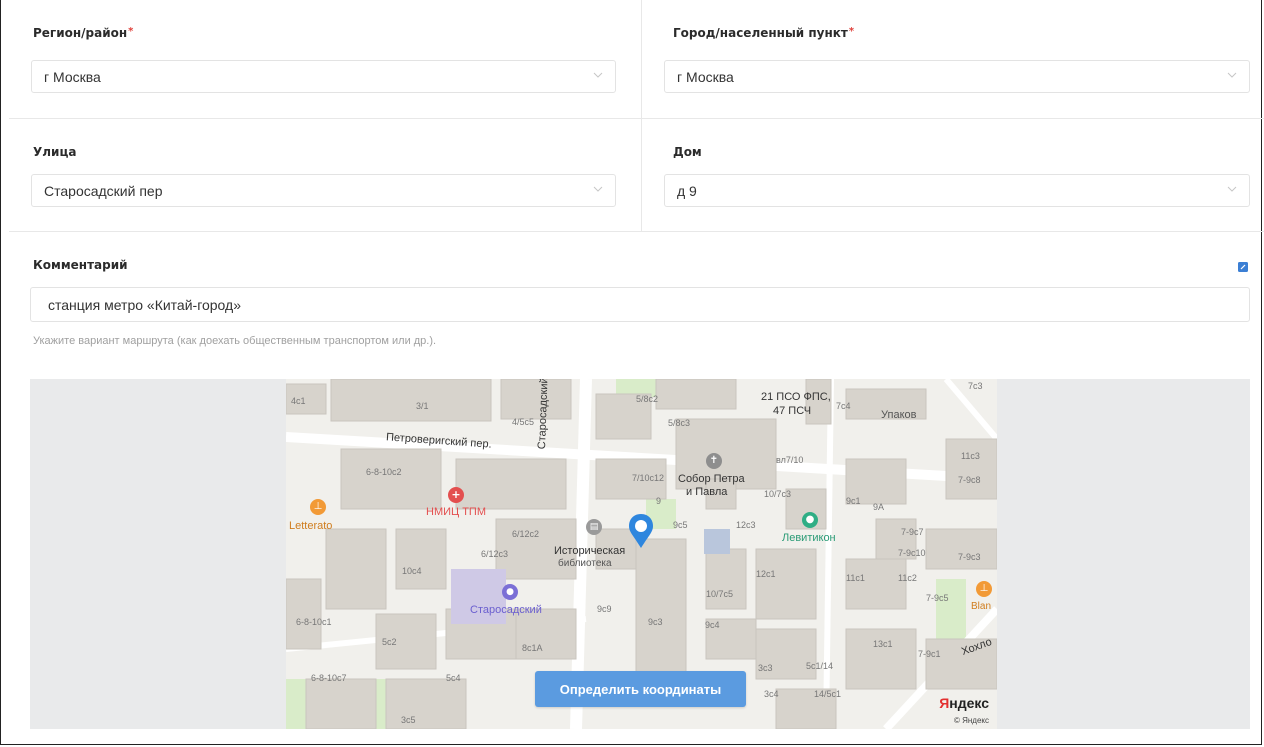 The width and height of the screenshot is (1264, 747). Describe the element at coordinates (957, 76) in the screenshot. I see `city-select: г Москва` at that location.